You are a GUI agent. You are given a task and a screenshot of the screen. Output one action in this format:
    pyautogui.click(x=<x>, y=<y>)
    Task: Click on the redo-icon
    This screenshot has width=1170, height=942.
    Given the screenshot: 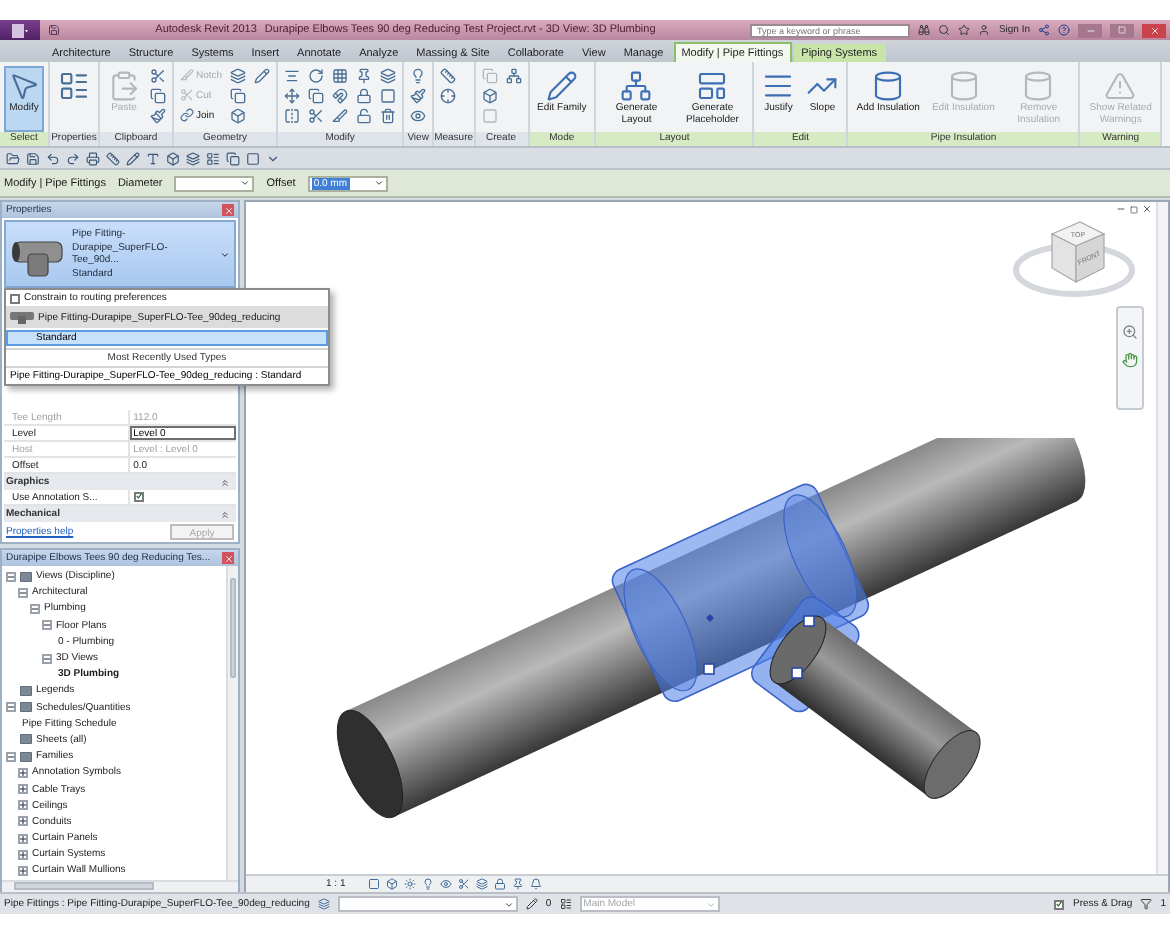 What is the action you would take?
    pyautogui.click(x=73, y=158)
    